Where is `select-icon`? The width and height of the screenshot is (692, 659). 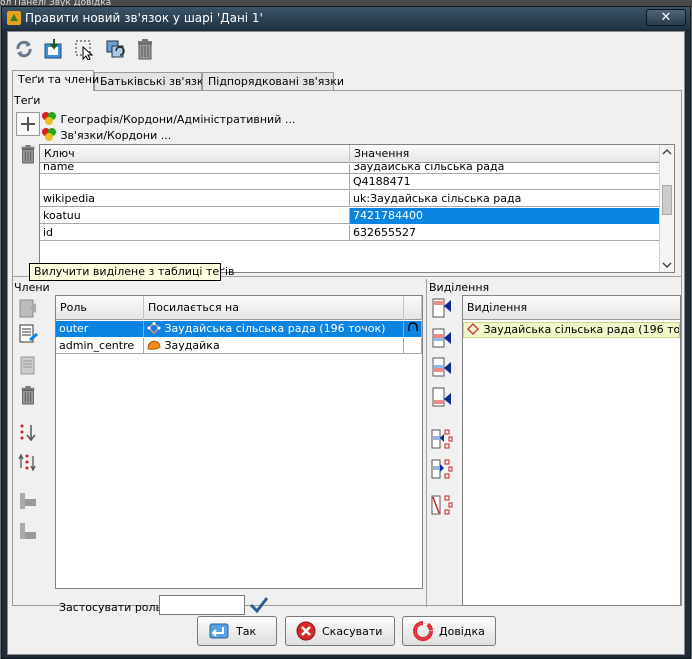 select-icon is located at coordinates (84, 50).